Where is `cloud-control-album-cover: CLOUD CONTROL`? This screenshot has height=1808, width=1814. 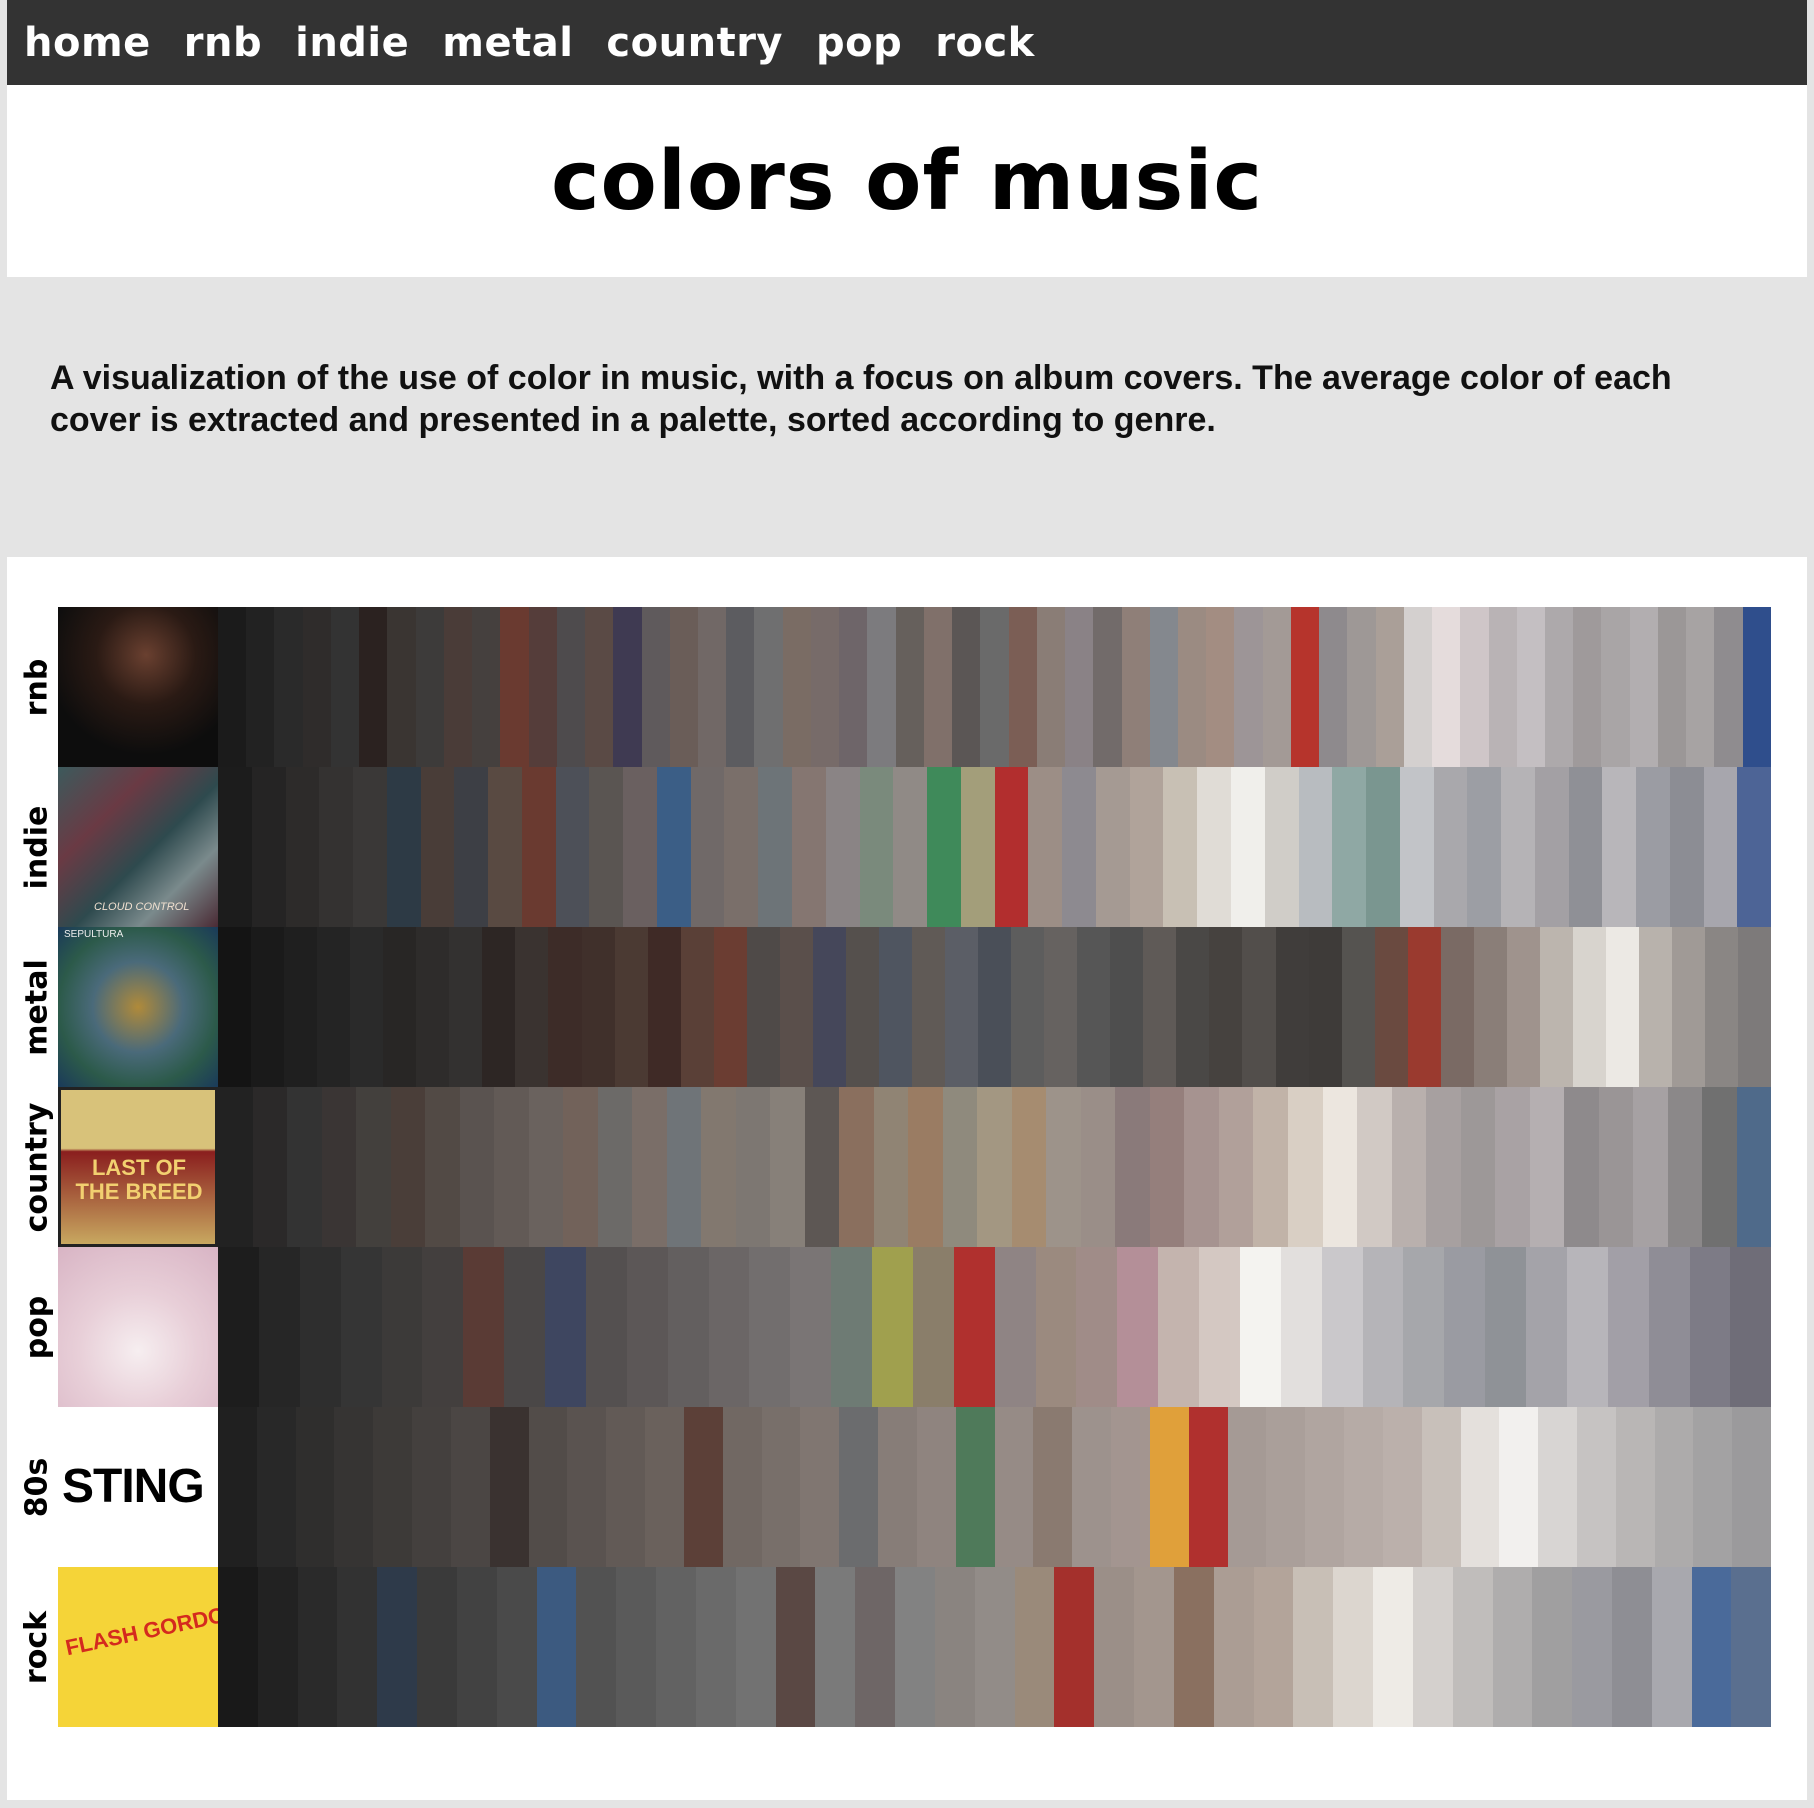 cloud-control-album-cover: CLOUD CONTROL is located at coordinates (138, 847).